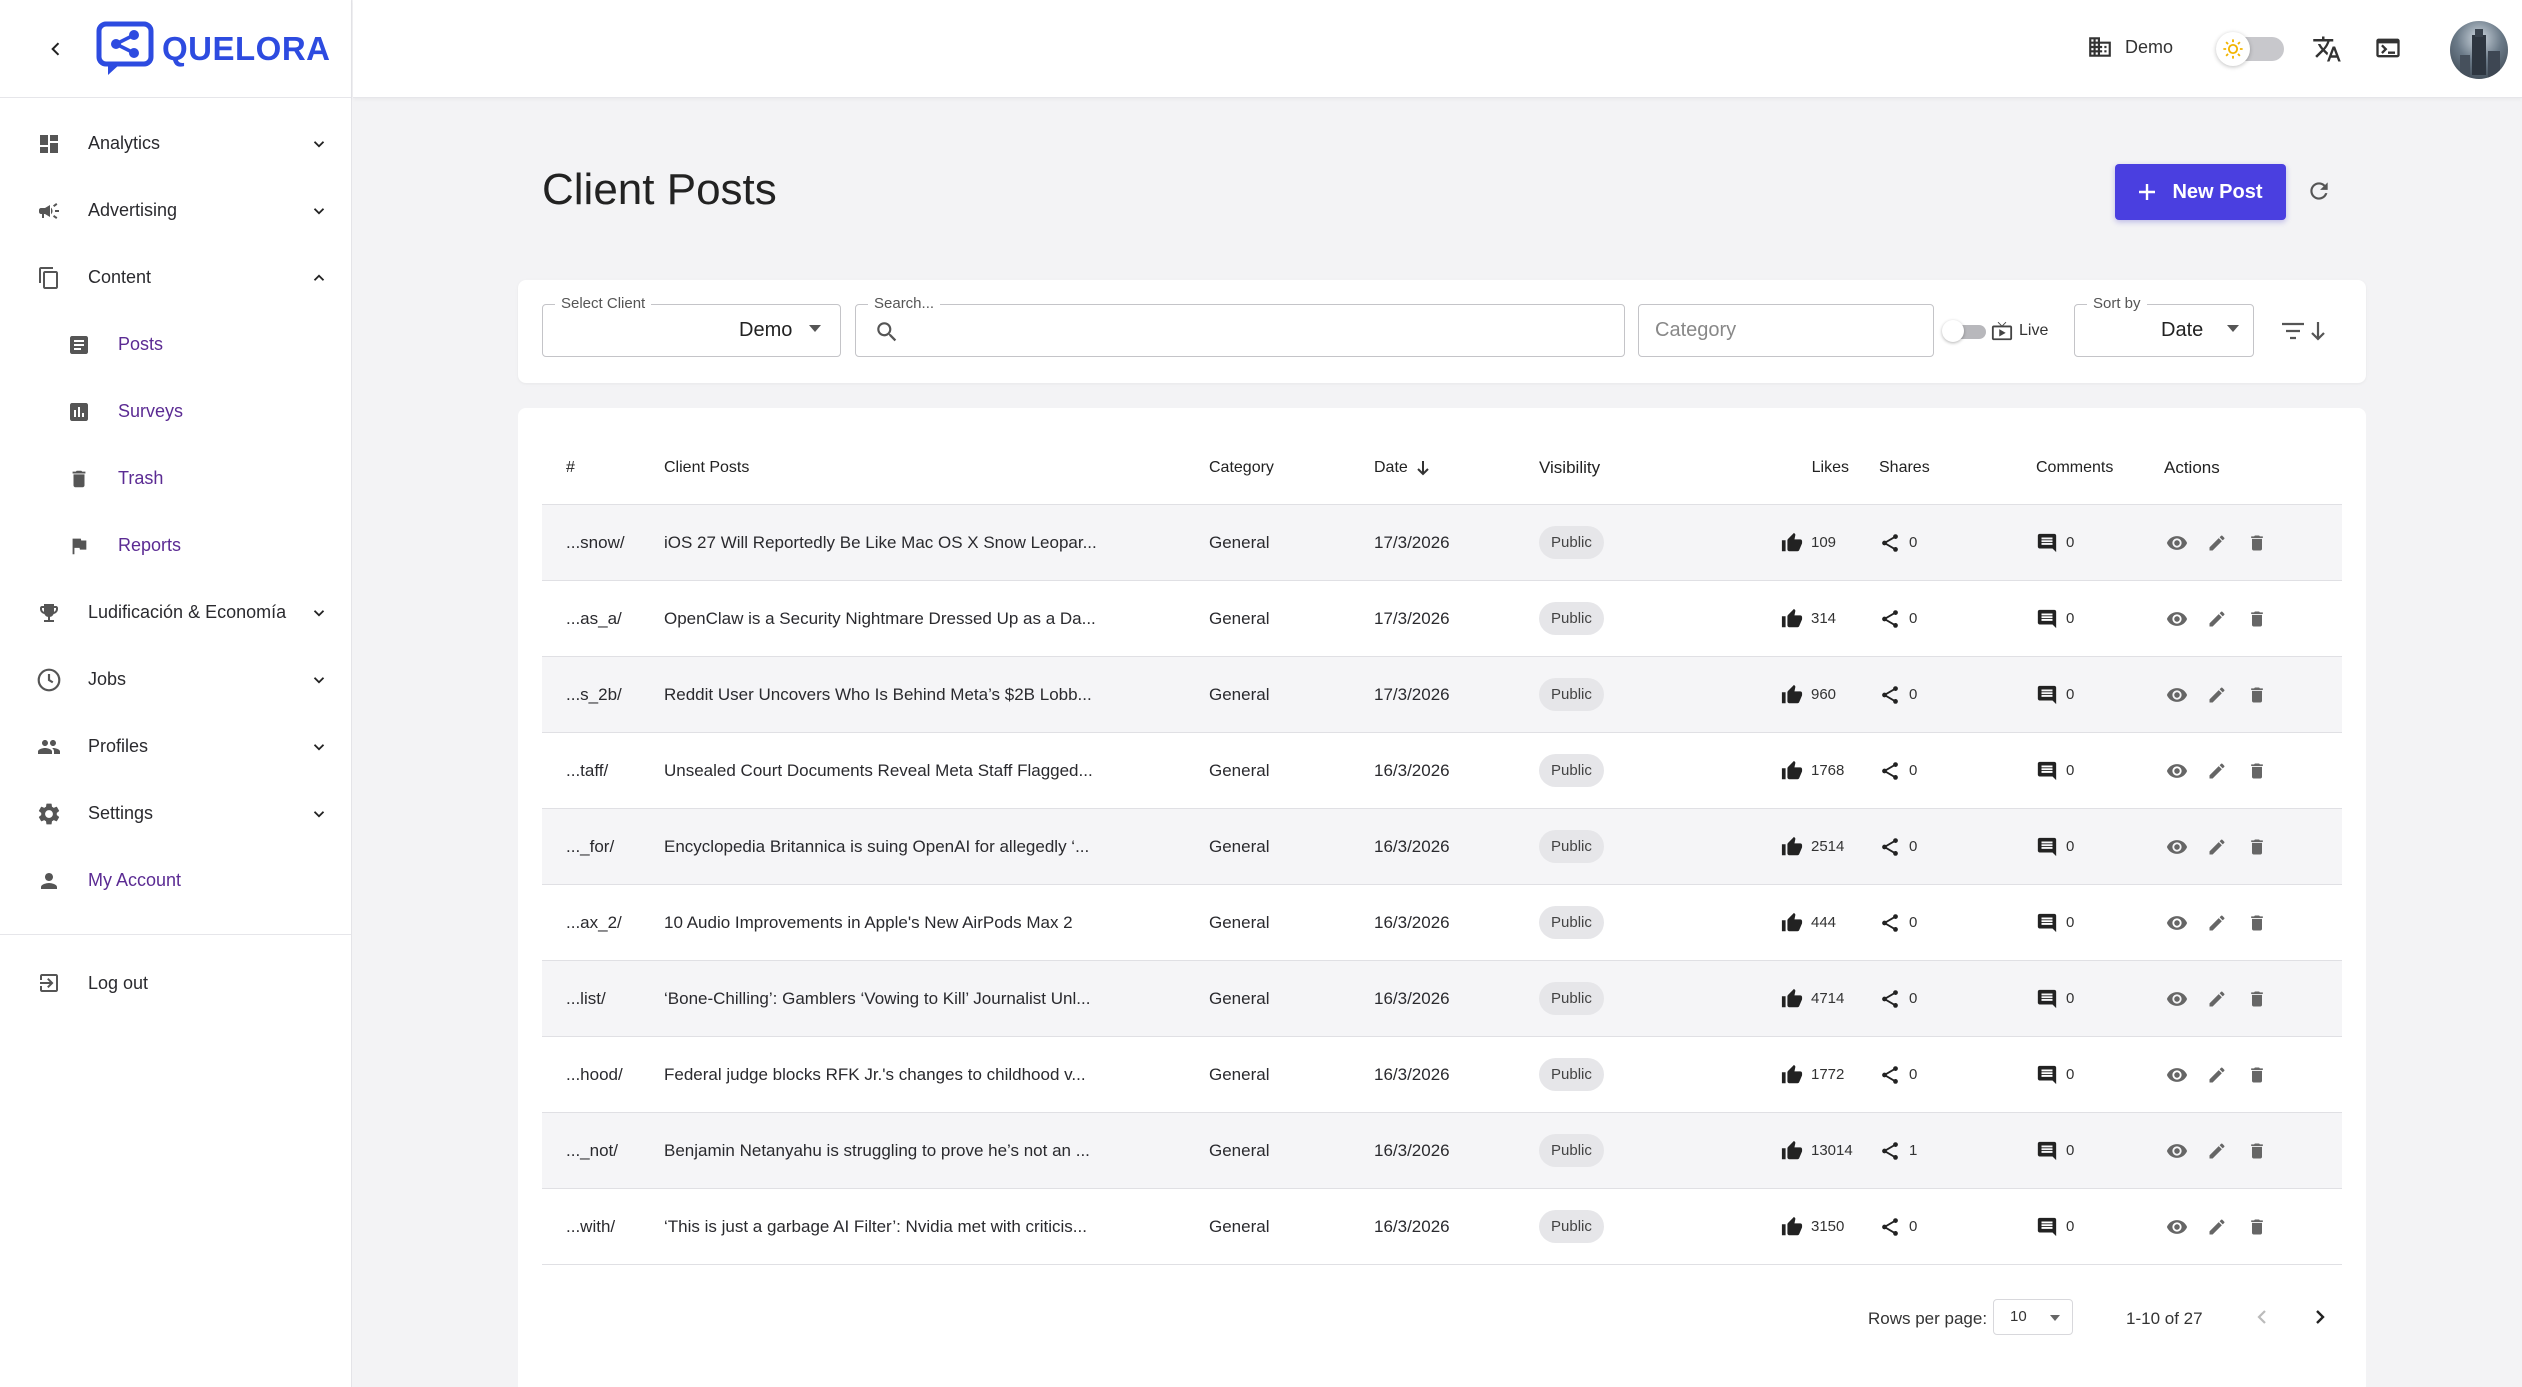 The image size is (2522, 1387). I want to click on header-title: Client Posts, so click(936, 468).